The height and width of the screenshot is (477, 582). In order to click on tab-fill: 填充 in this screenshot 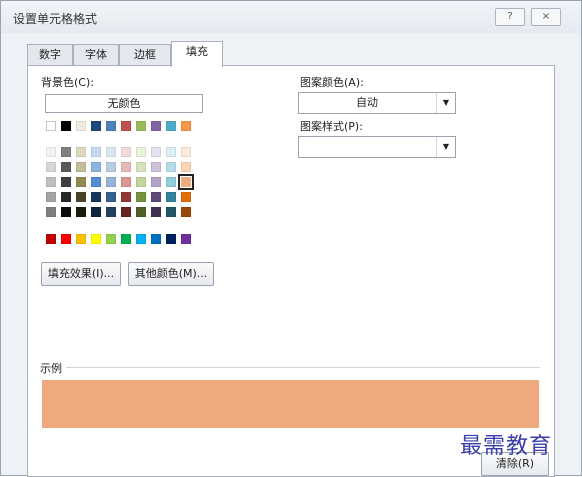, I will do `click(197, 54)`.